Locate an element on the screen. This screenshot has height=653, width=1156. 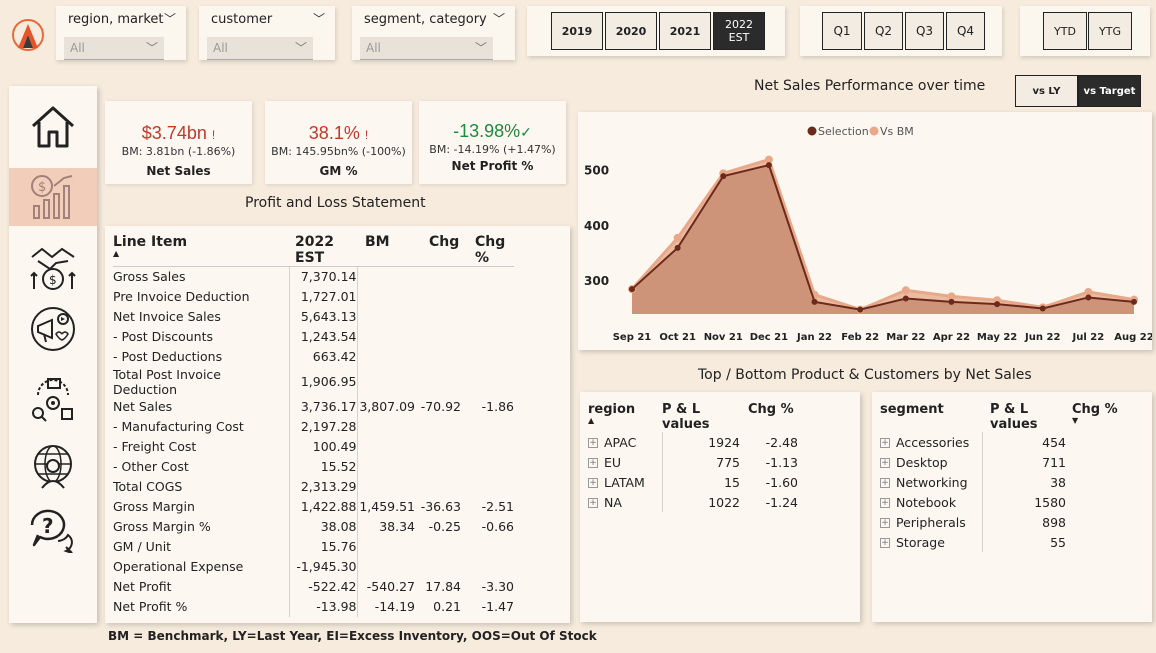
table-row: Gross Margin 1,422.88 1,459.51 -36.63 -2.51 is located at coordinates (313, 506).